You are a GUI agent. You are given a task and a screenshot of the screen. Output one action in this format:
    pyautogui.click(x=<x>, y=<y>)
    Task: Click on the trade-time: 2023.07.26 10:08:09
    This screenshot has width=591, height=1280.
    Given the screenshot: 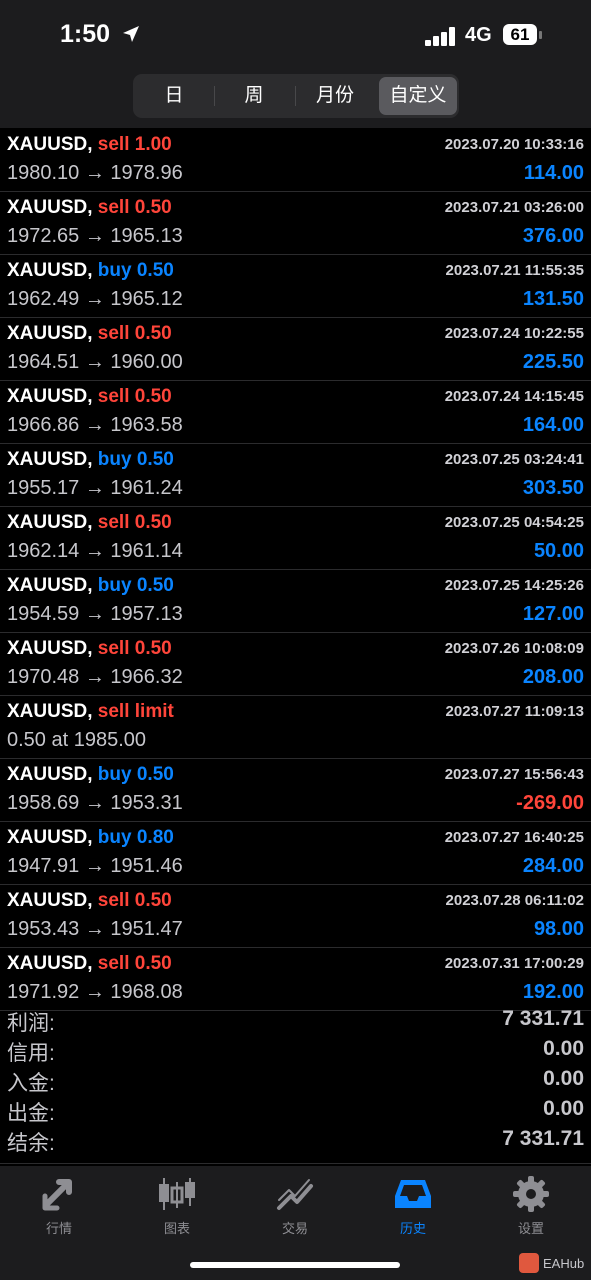 What is the action you would take?
    pyautogui.click(x=514, y=648)
    